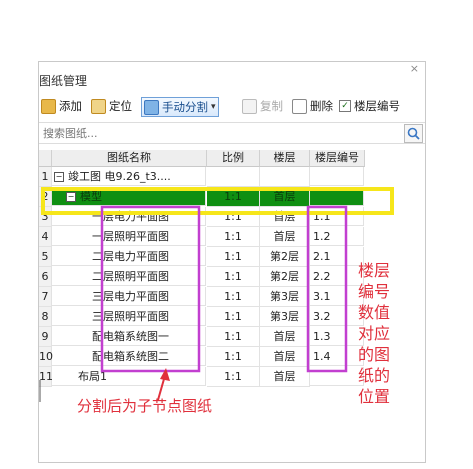 Image resolution: width=473 pixels, height=469 pixels. Describe the element at coordinates (45, 297) in the screenshot. I see `row-number: 7` at that location.